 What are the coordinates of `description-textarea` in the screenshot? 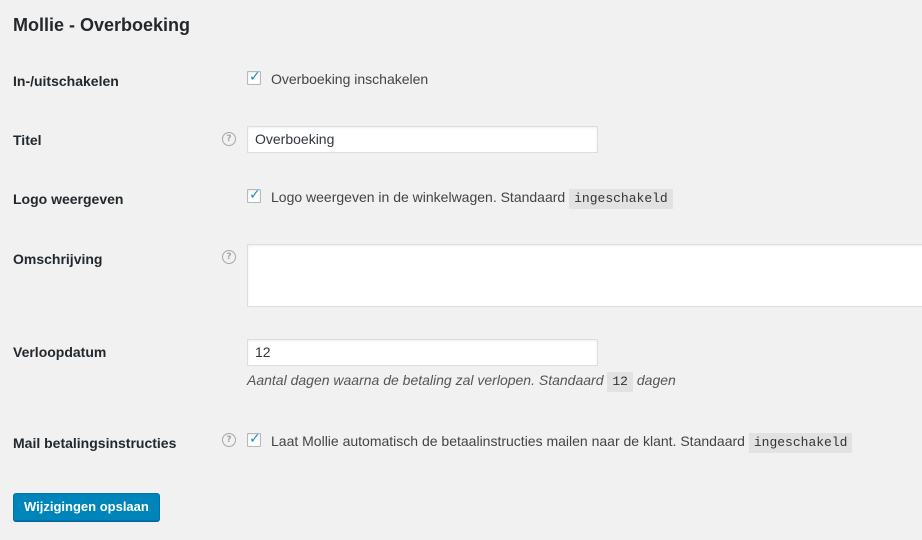 It's located at (584, 275).